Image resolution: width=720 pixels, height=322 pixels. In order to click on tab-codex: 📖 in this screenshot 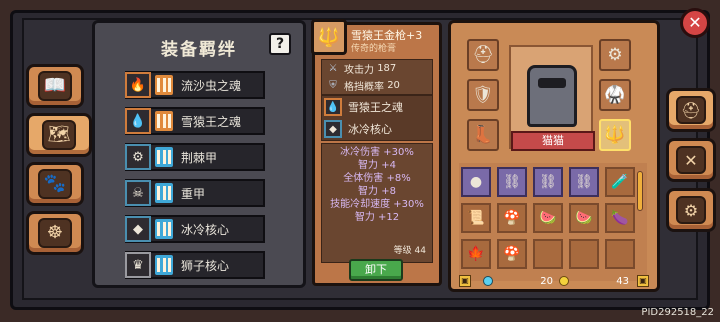, I will do `click(55, 86)`.